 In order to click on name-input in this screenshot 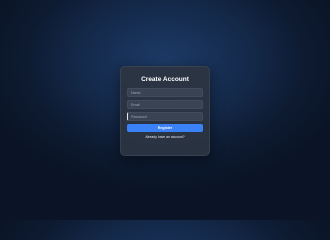, I will do `click(165, 92)`.